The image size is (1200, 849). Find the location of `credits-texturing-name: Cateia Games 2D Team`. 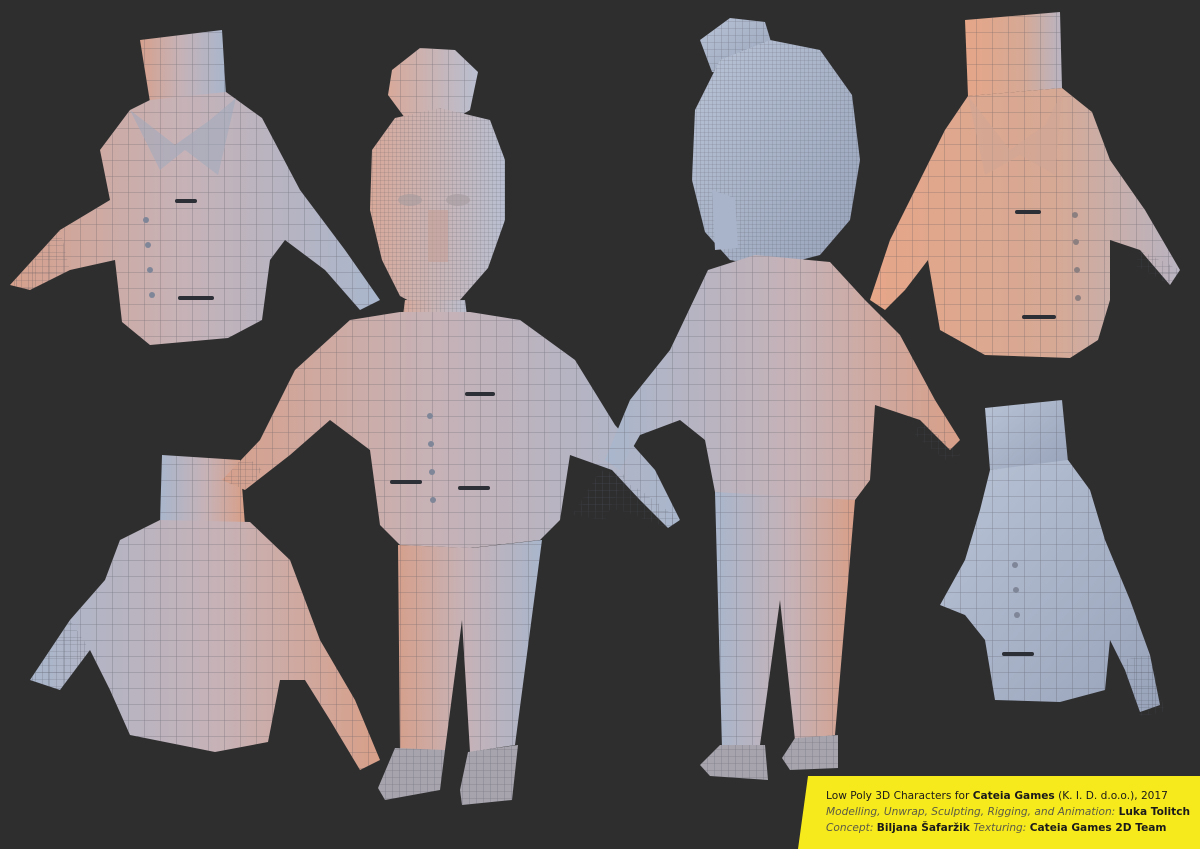

credits-texturing-name: Cateia Games 2D Team is located at coordinates (1098, 828).